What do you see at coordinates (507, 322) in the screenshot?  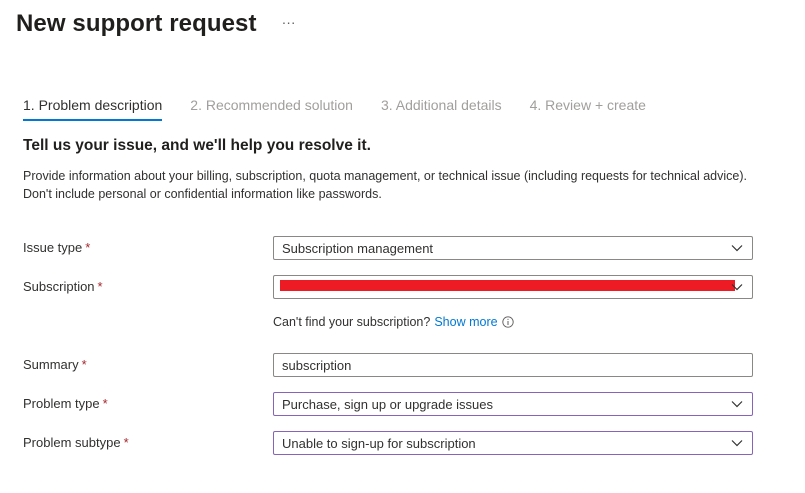 I see `info-icon` at bounding box center [507, 322].